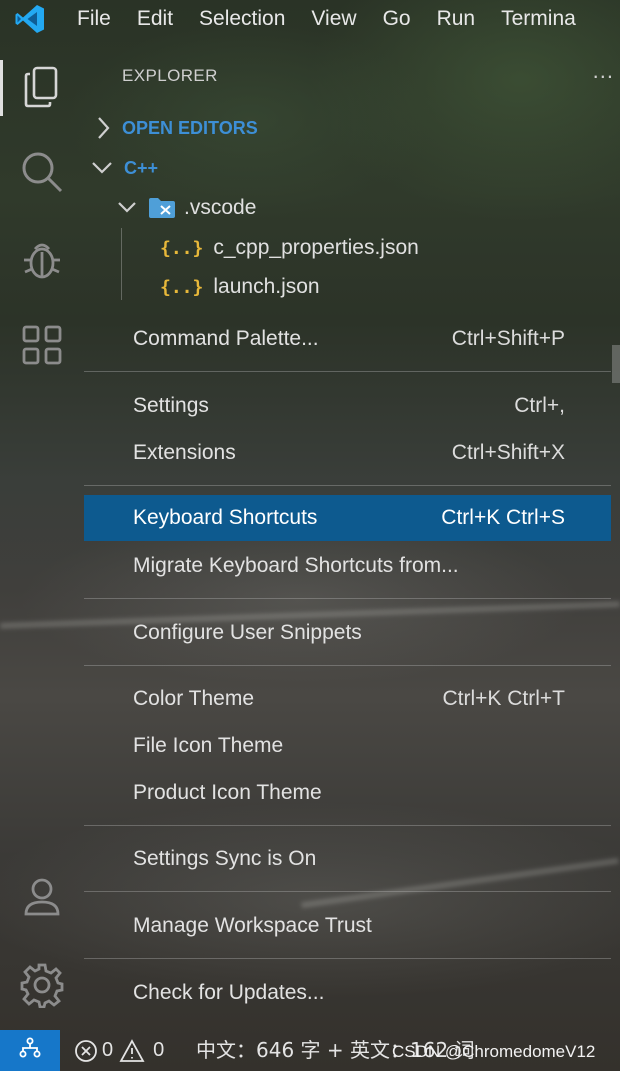 This screenshot has width=620, height=1071. I want to click on scrollbar-thumb, so click(616, 364).